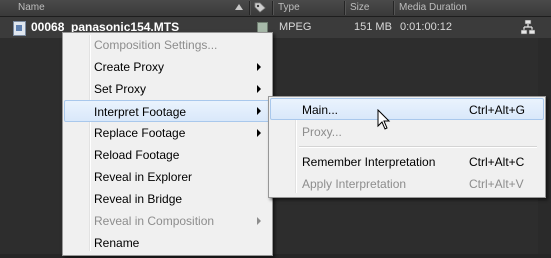 The image size is (551, 258). I want to click on menu-item-label: Interpret Footage, so click(140, 112).